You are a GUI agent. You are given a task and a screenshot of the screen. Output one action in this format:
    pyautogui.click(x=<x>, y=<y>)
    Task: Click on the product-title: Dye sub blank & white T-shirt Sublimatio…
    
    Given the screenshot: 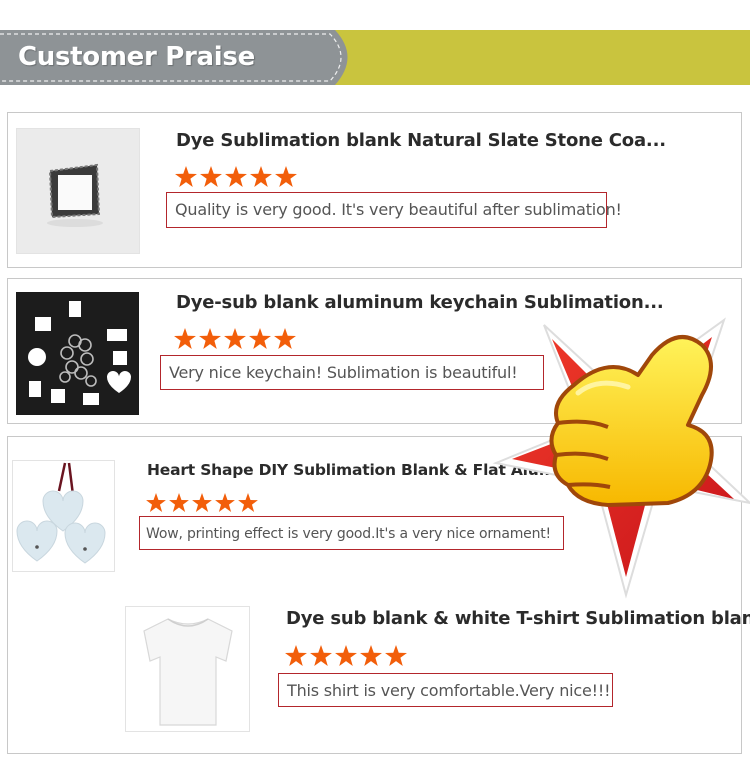 What is the action you would take?
    pyautogui.click(x=518, y=618)
    